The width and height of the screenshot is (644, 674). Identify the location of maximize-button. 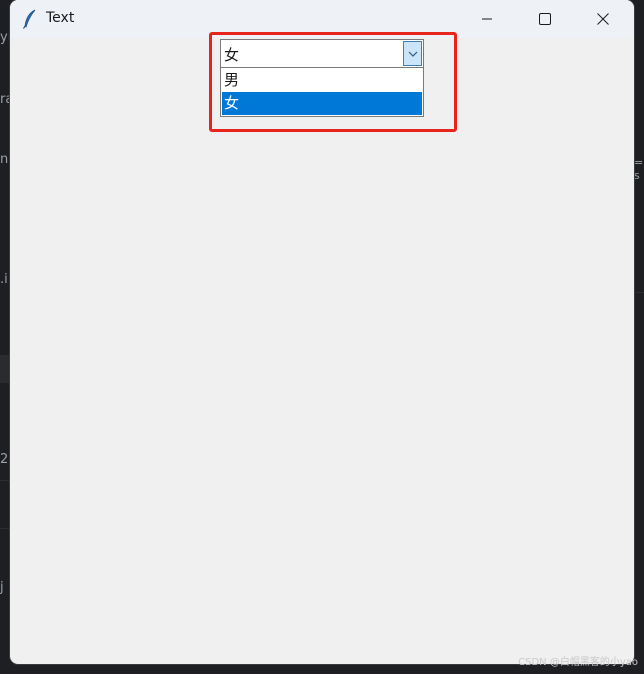
(545, 19).